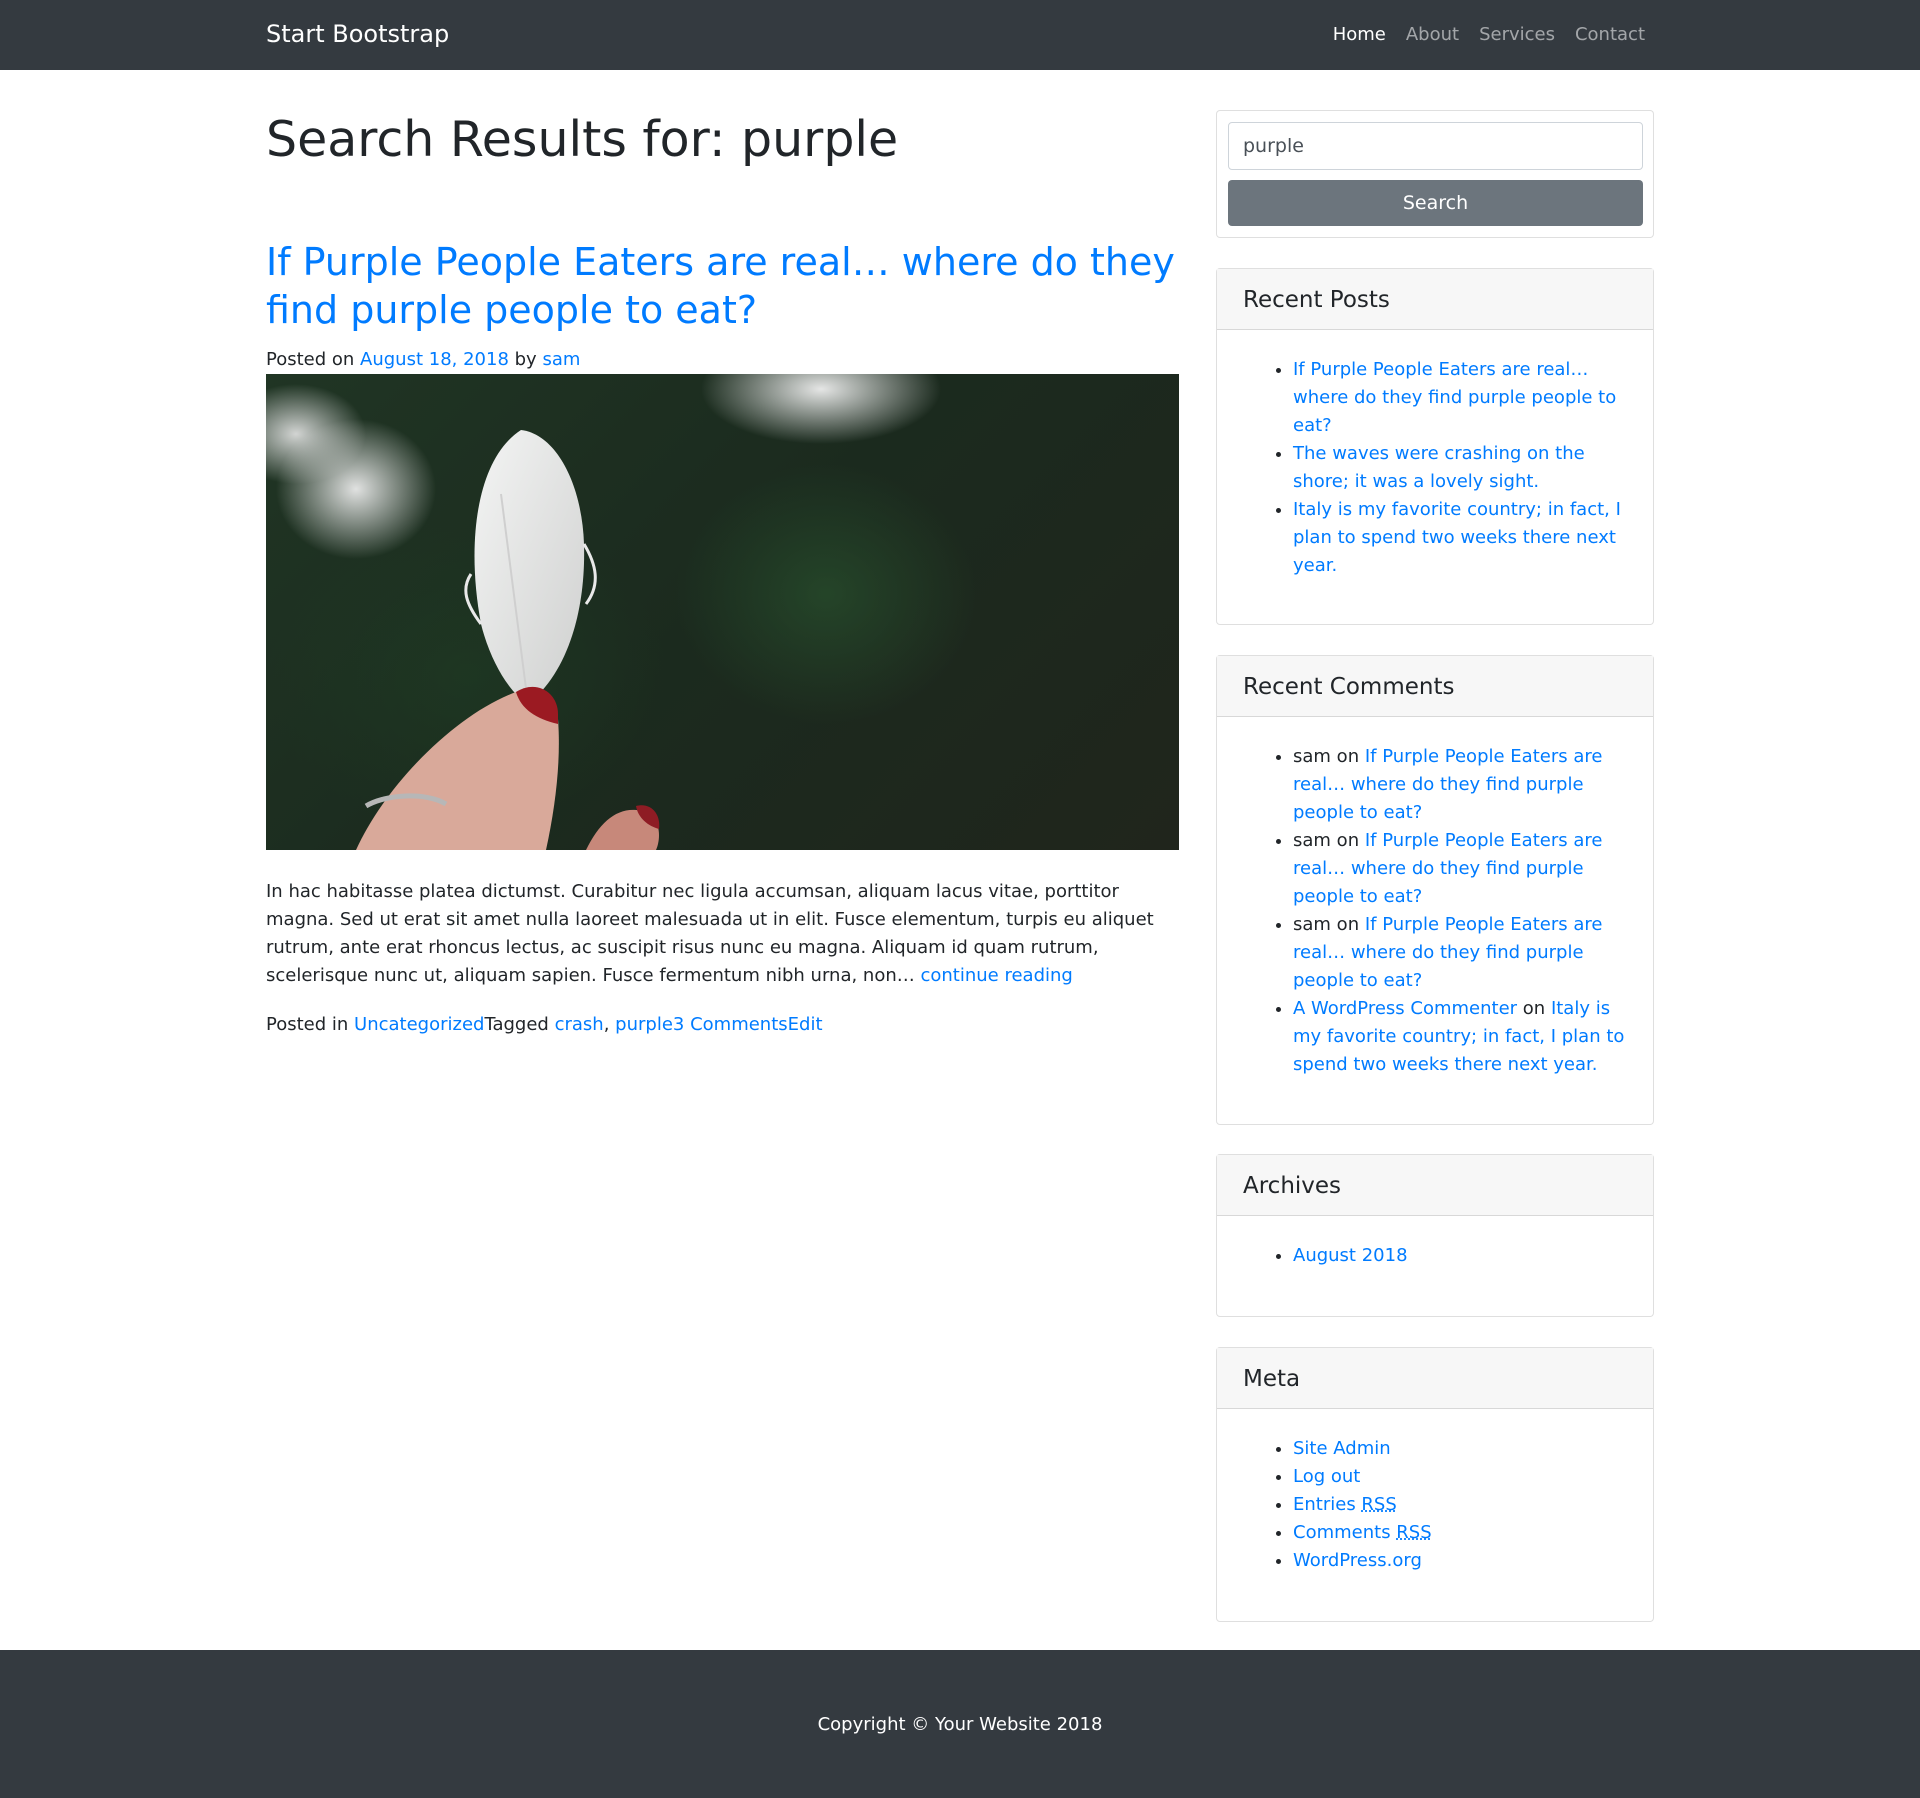 The height and width of the screenshot is (1798, 1920). Describe the element at coordinates (1435, 203) in the screenshot. I see `search-button: Search` at that location.